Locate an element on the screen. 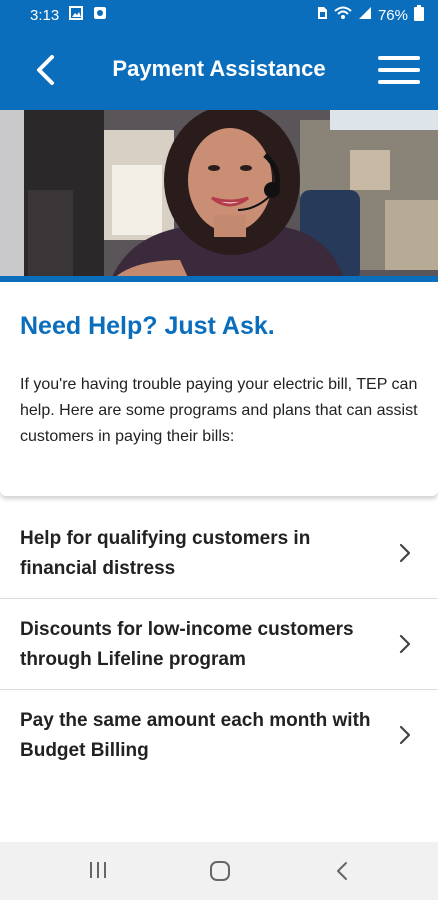  notification-icon is located at coordinates (100, 15).